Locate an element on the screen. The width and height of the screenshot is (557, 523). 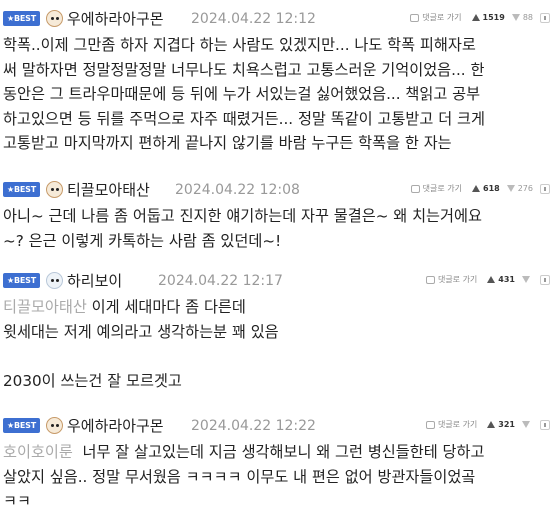
comment-meta: 댓글로 가기 431 is located at coordinates (487, 281).